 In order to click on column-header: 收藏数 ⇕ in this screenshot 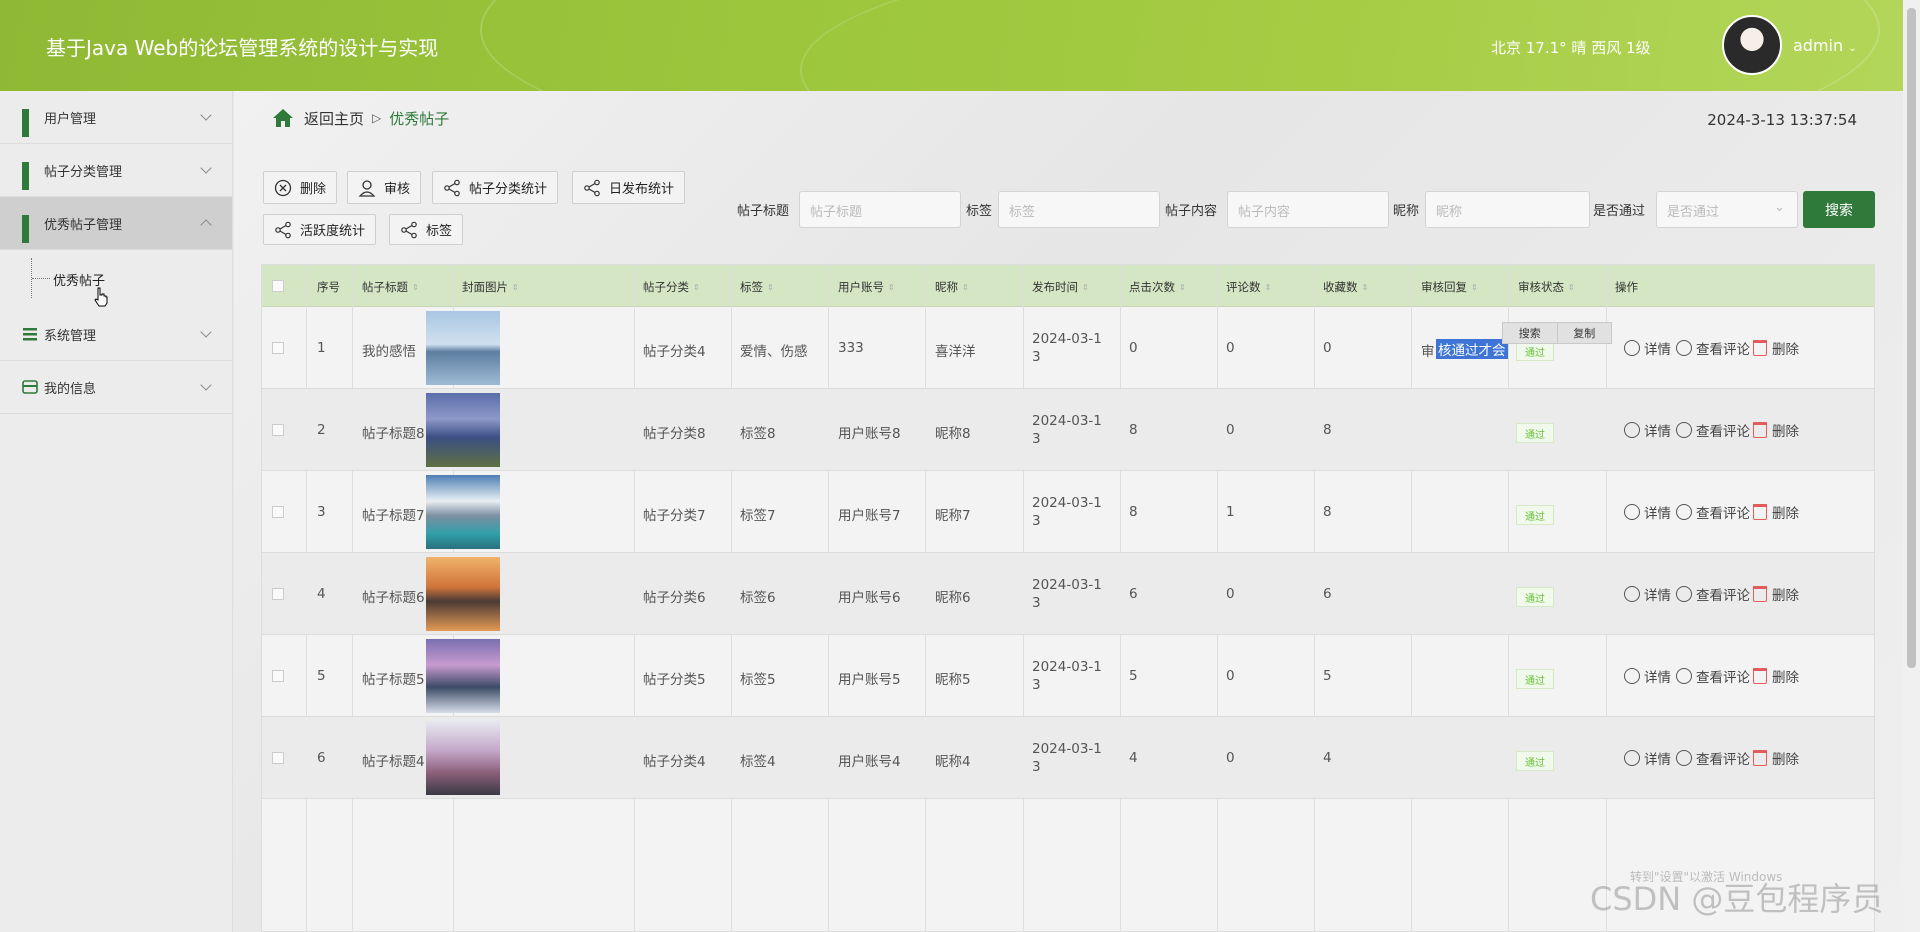, I will do `click(1345, 287)`.